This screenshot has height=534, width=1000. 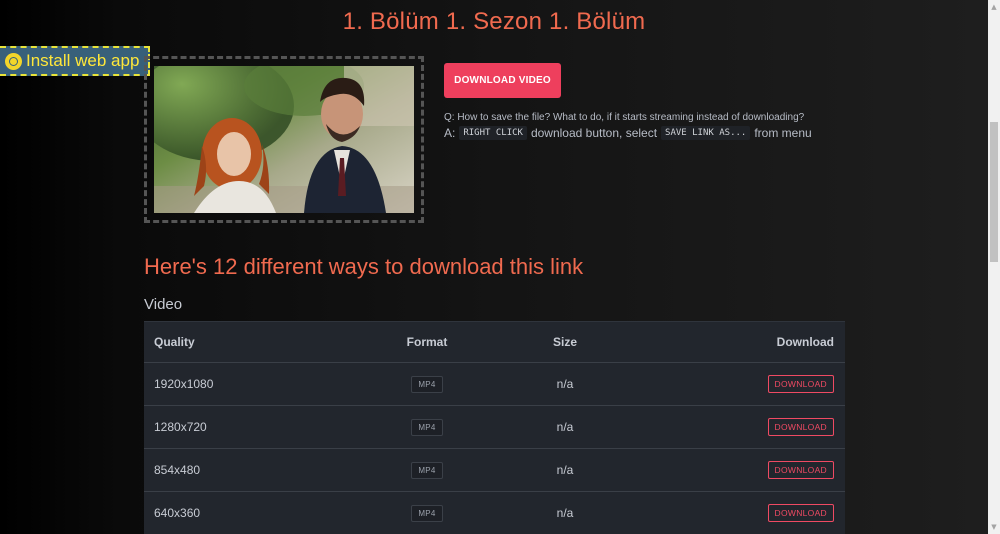 What do you see at coordinates (805, 342) in the screenshot?
I see `header-download: Download` at bounding box center [805, 342].